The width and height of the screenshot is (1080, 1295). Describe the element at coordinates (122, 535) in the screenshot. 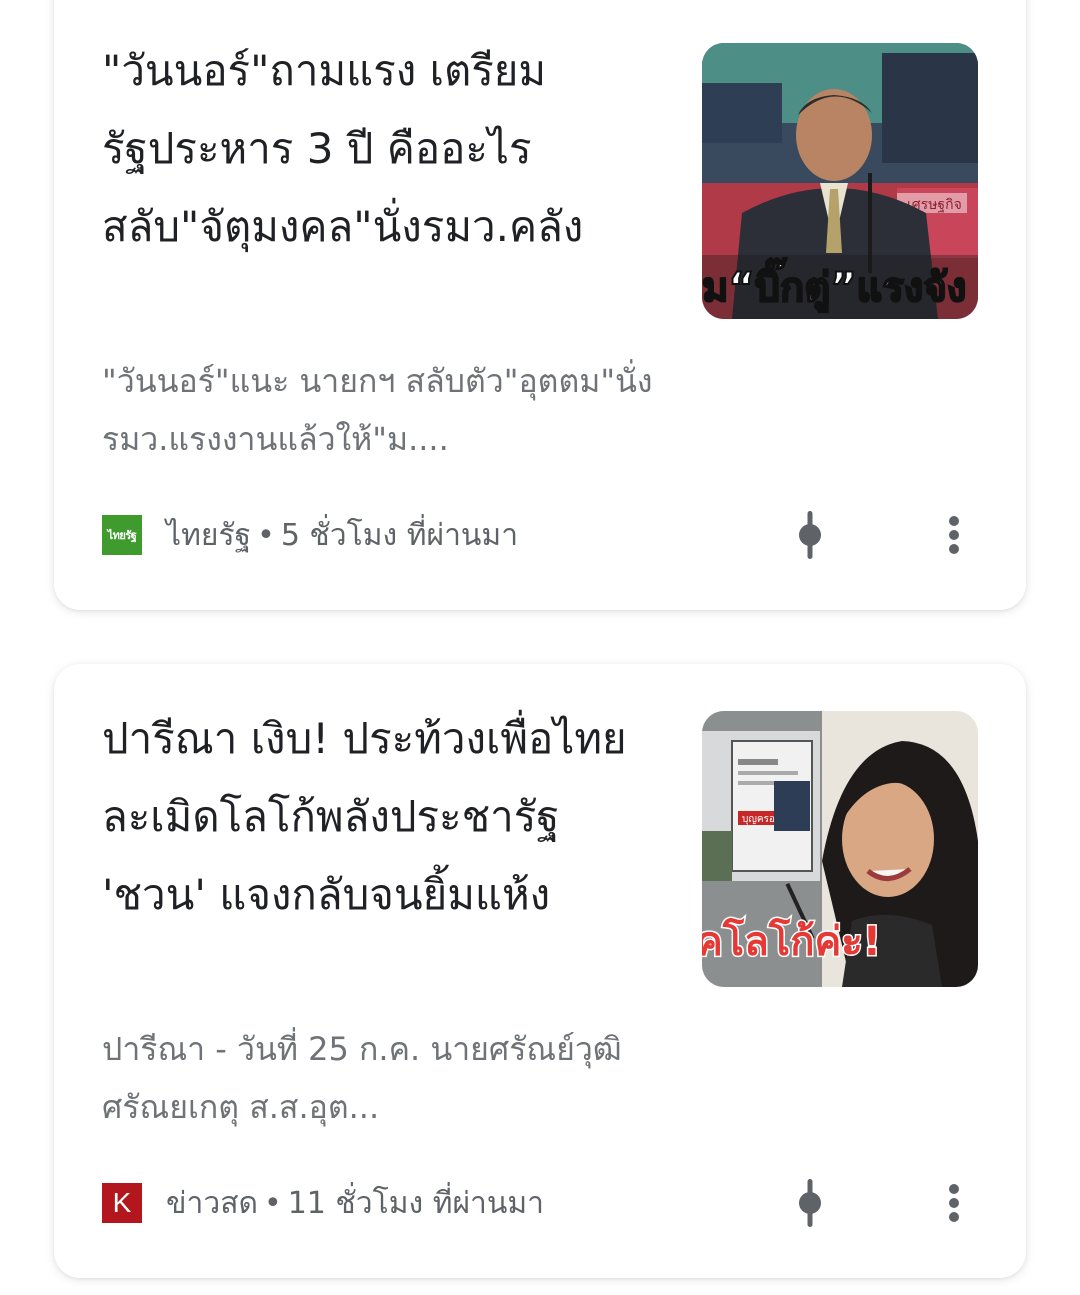

I see `publisher-logo: ไทยรัฐ` at that location.